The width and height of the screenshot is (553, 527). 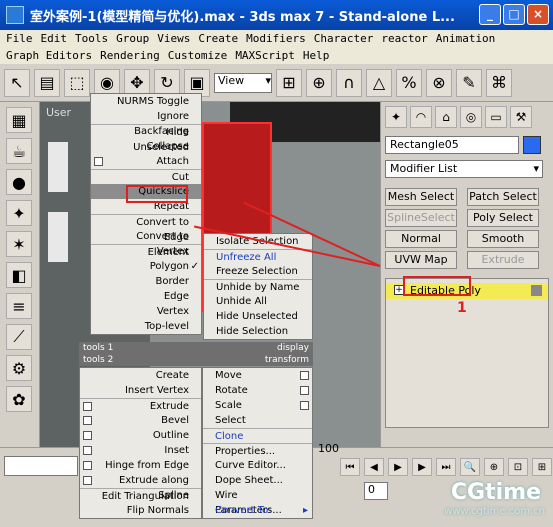 What do you see at coordinates (319, 82) in the screenshot?
I see `select-manipulate-icon: ⊕` at bounding box center [319, 82].